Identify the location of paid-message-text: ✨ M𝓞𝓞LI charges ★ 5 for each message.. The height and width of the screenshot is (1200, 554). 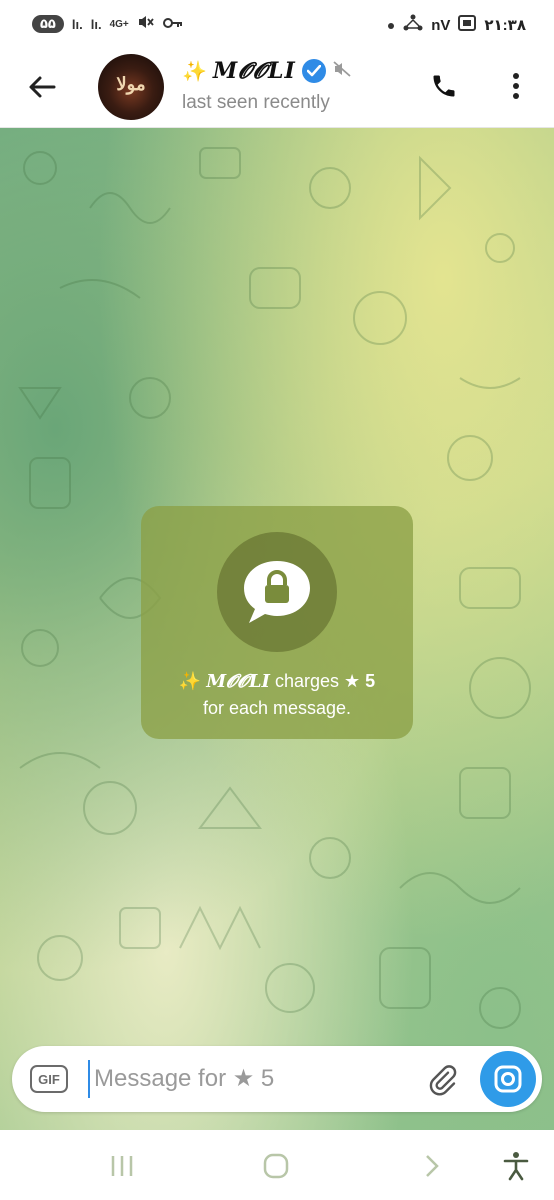
(277, 695).